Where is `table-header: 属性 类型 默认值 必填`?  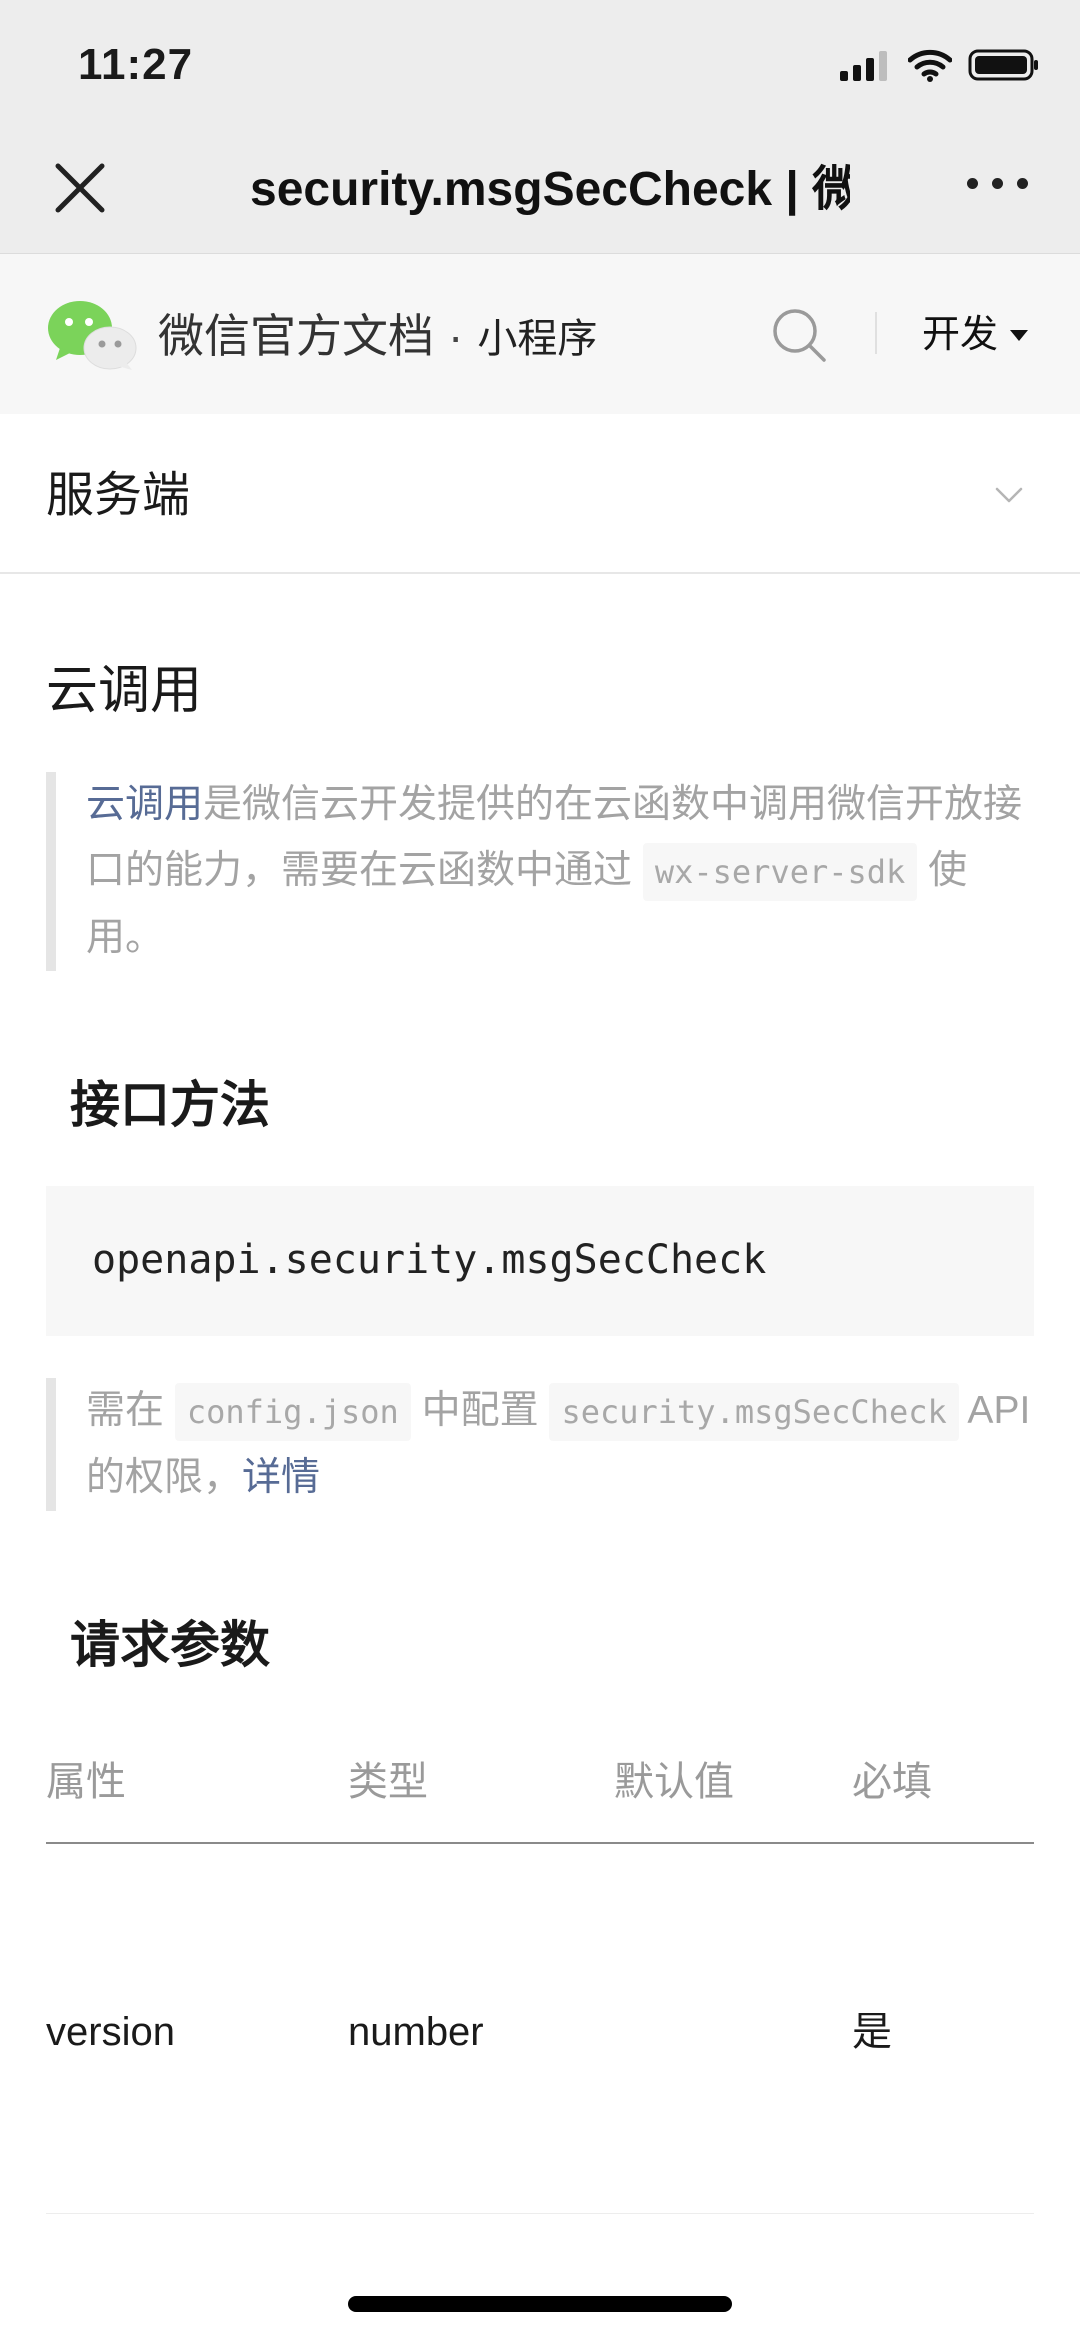 table-header: 属性 类型 默认值 必填 is located at coordinates (540, 1792).